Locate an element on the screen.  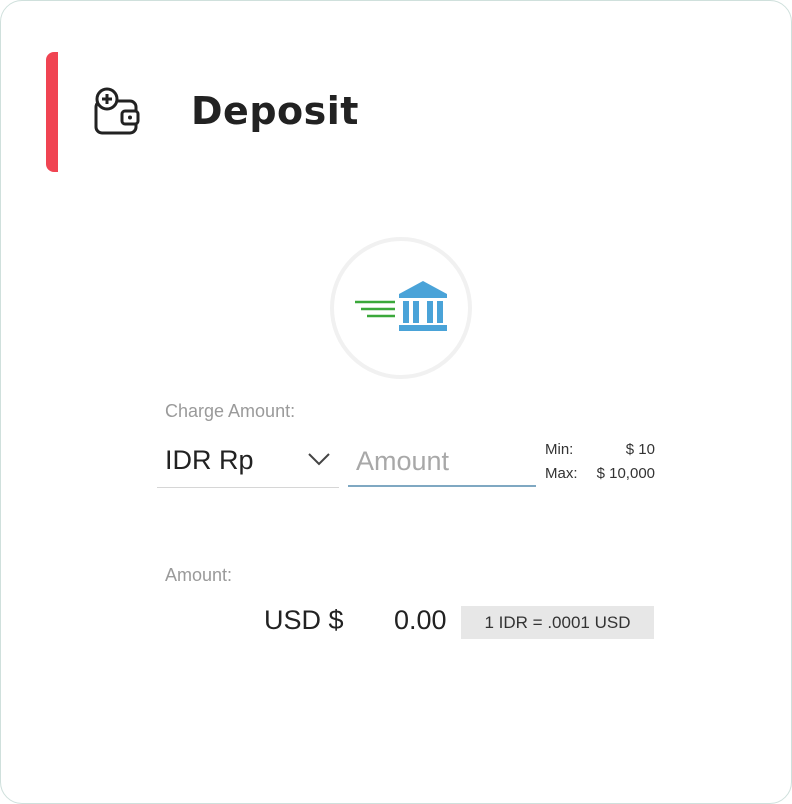
currency-select-value: IDR Rp is located at coordinates (209, 460).